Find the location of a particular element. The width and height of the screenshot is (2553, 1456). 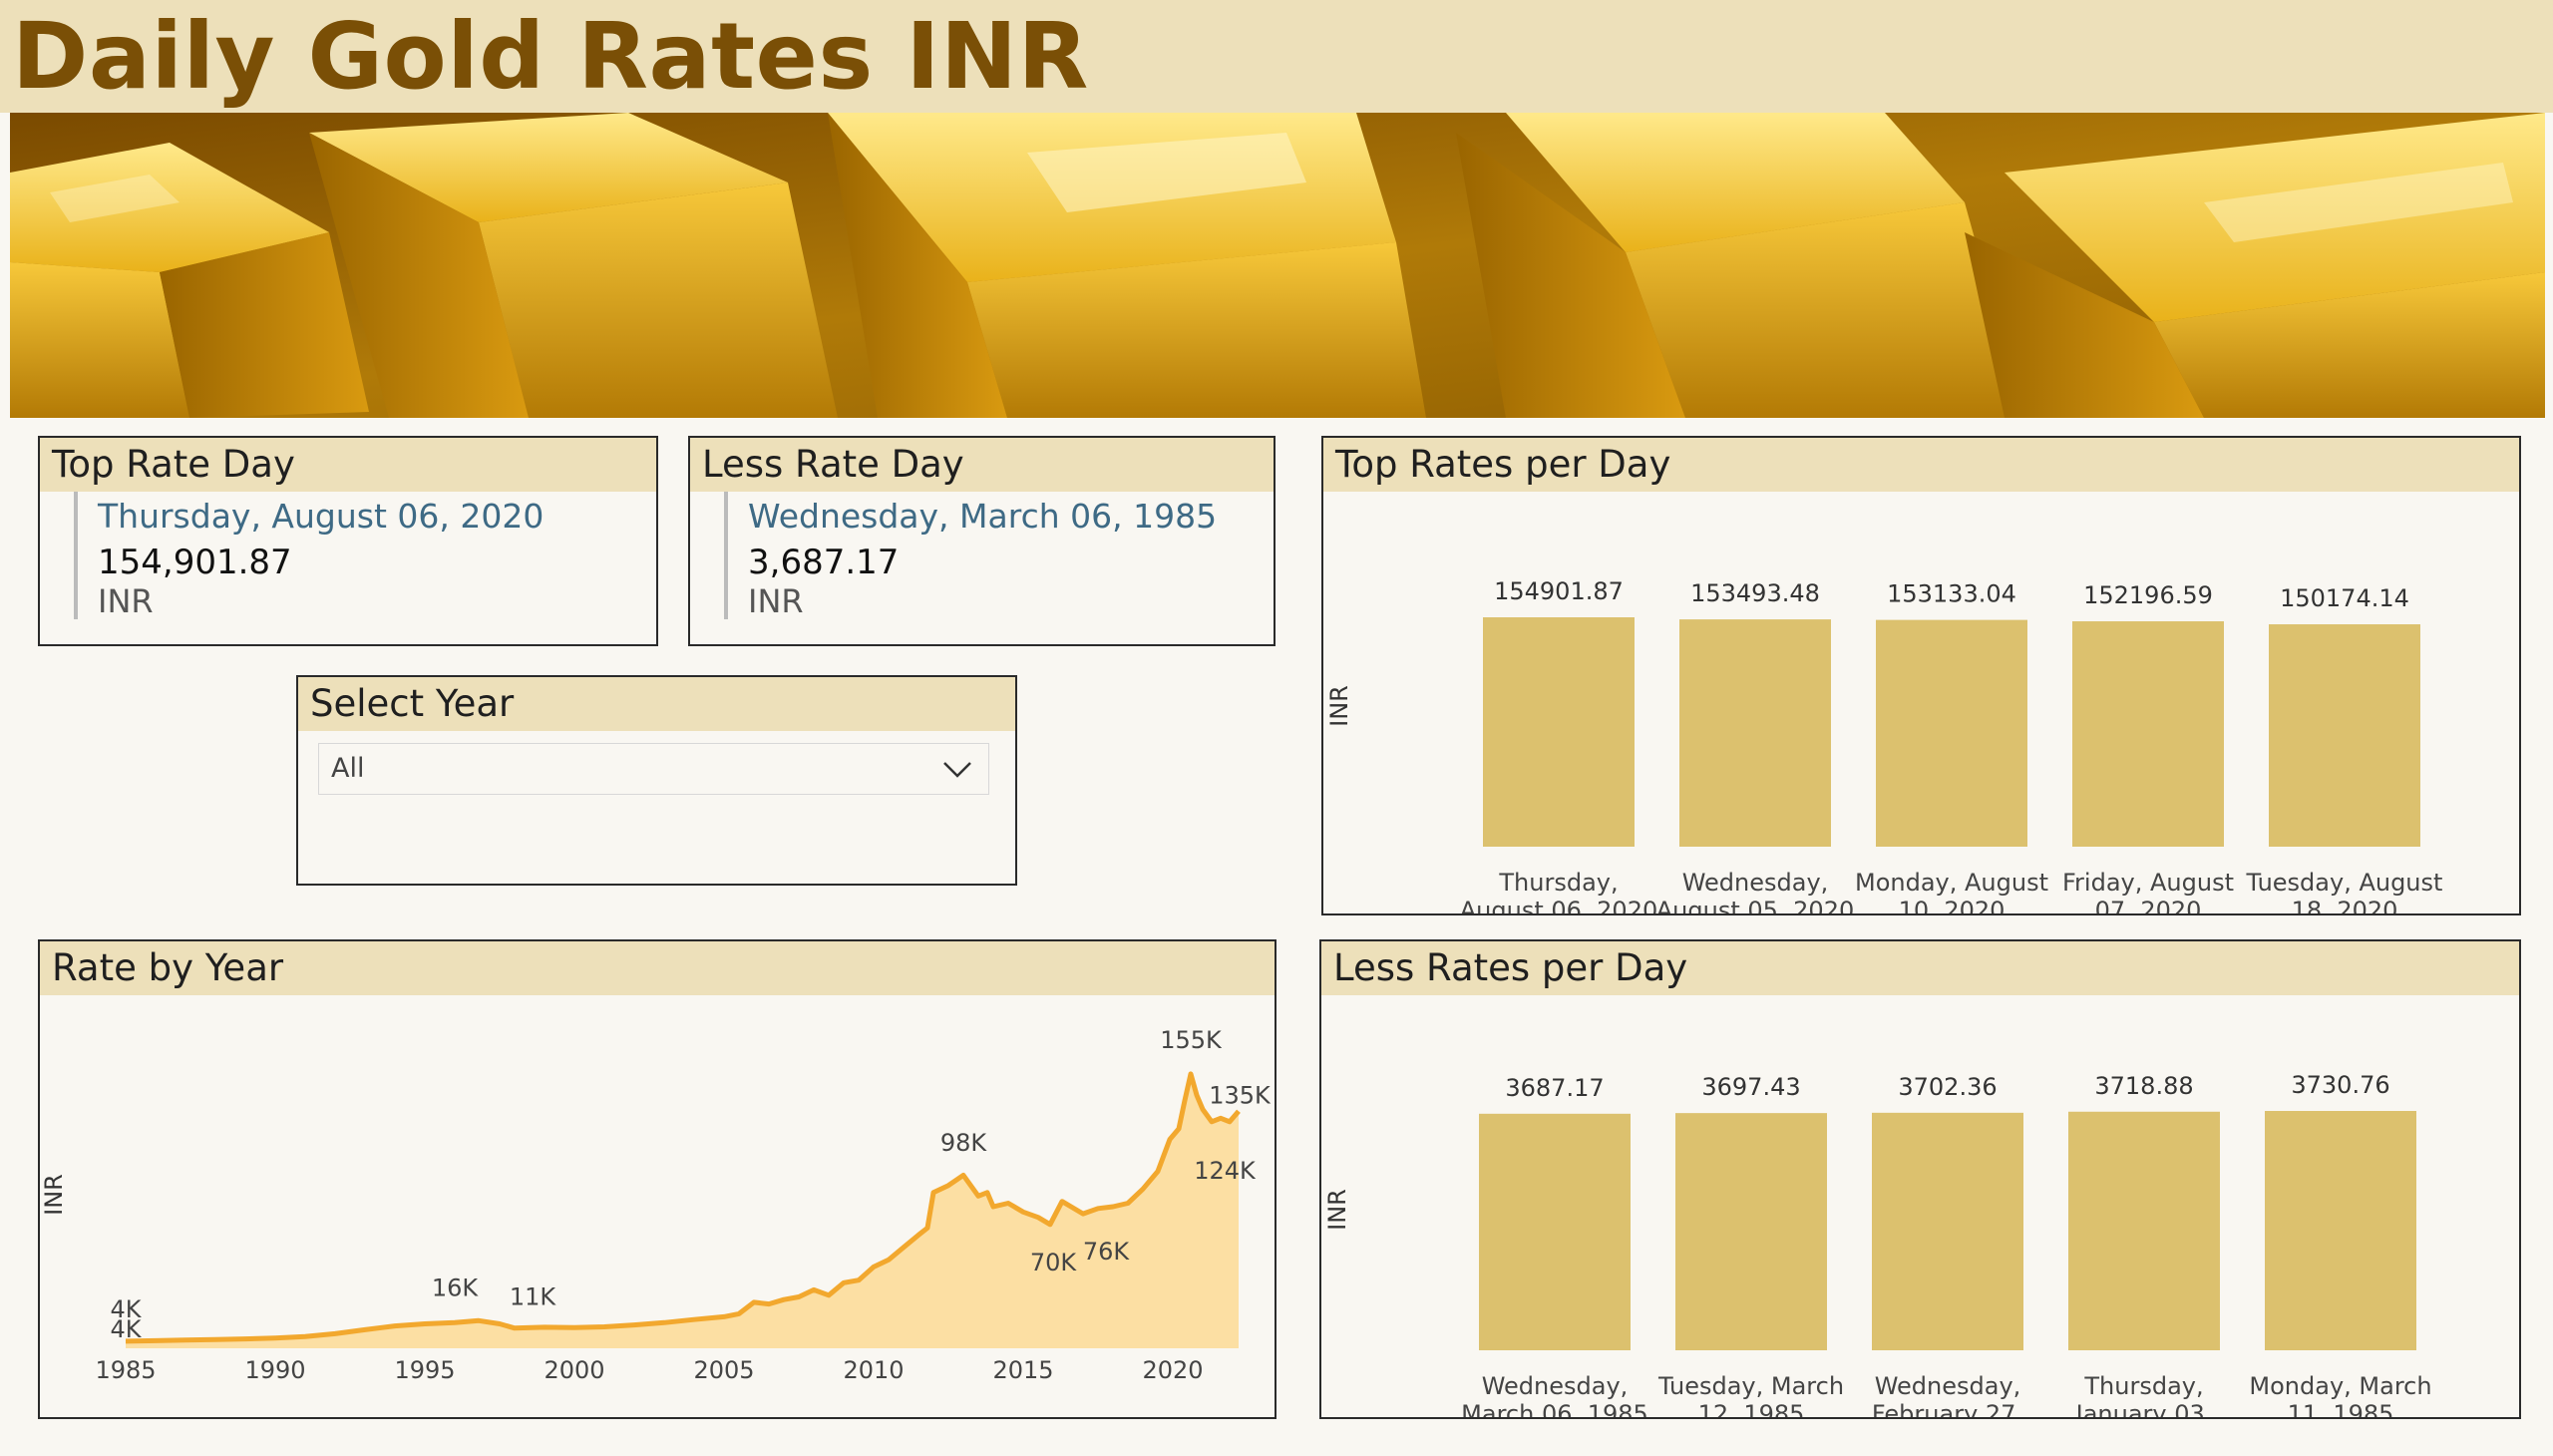

data-label: 155K is located at coordinates (1192, 1040).